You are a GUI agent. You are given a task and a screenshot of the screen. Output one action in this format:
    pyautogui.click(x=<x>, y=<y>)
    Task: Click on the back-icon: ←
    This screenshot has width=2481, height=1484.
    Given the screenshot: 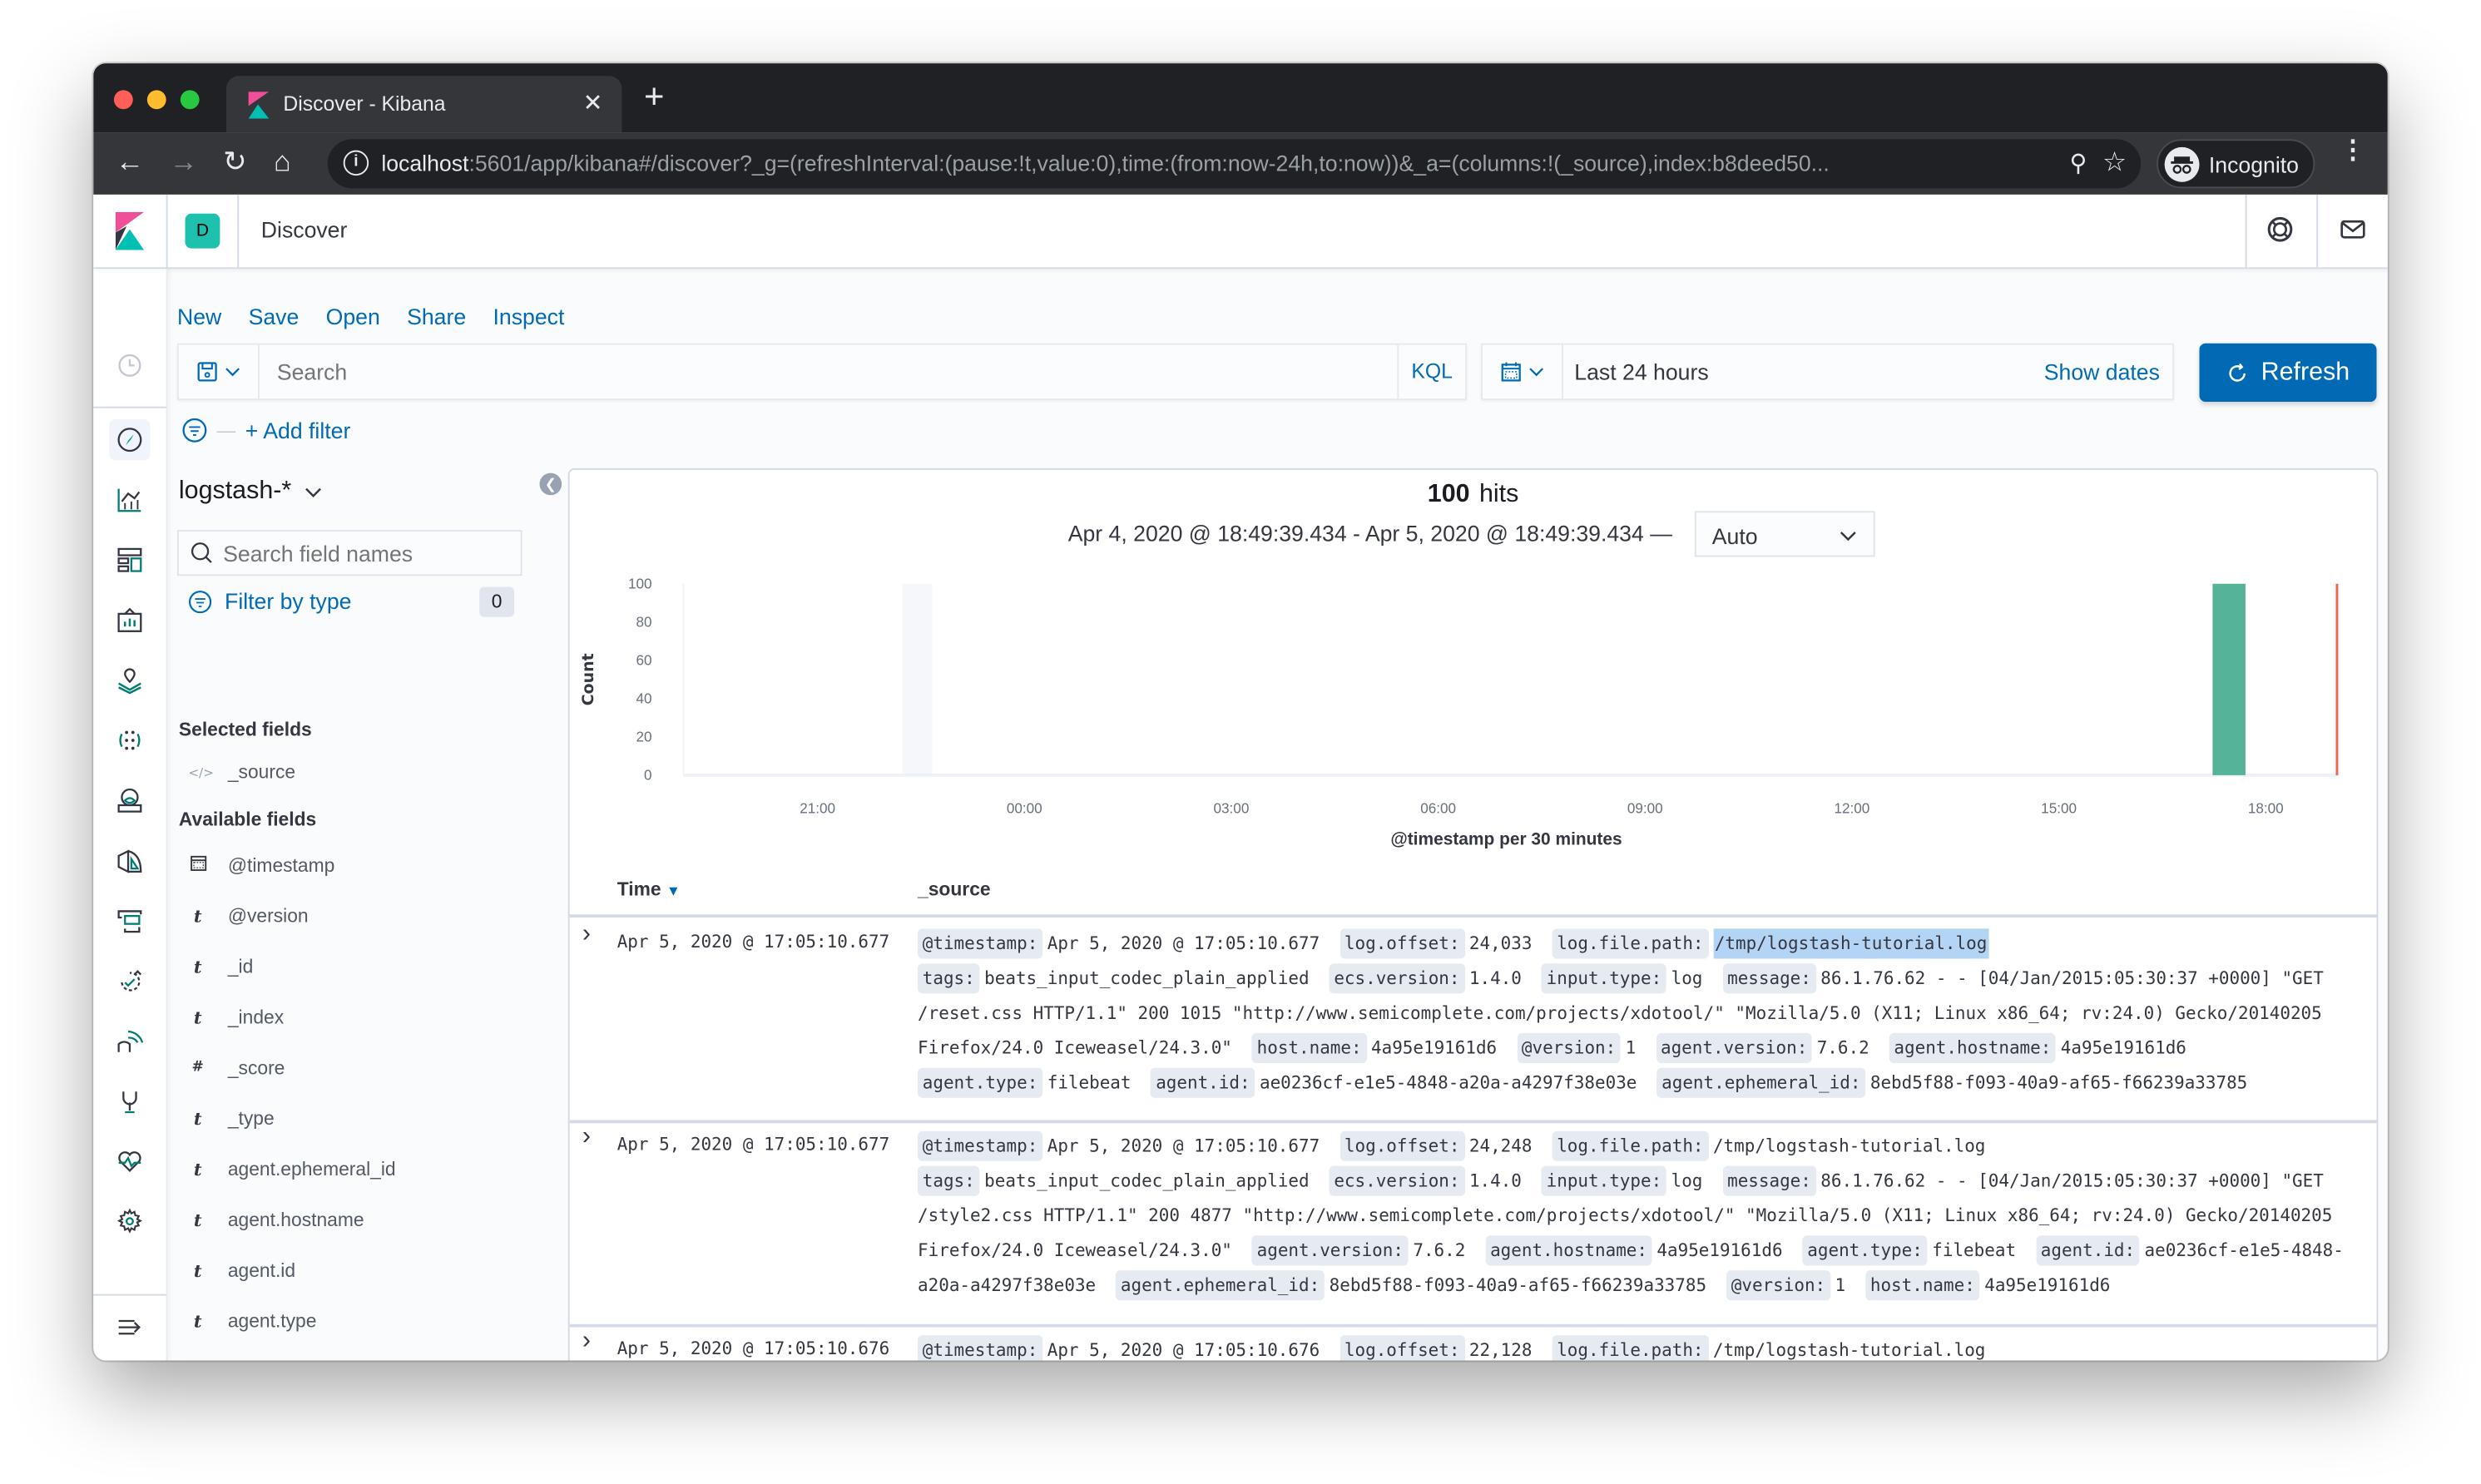 What is the action you would take?
    pyautogui.click(x=130, y=161)
    